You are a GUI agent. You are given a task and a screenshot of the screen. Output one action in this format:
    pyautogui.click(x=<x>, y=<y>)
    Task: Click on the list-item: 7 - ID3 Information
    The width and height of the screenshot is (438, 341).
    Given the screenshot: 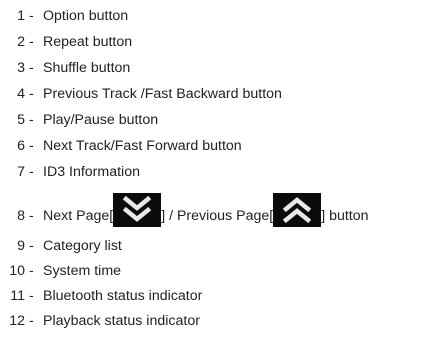 What is the action you would take?
    pyautogui.click(x=219, y=172)
    